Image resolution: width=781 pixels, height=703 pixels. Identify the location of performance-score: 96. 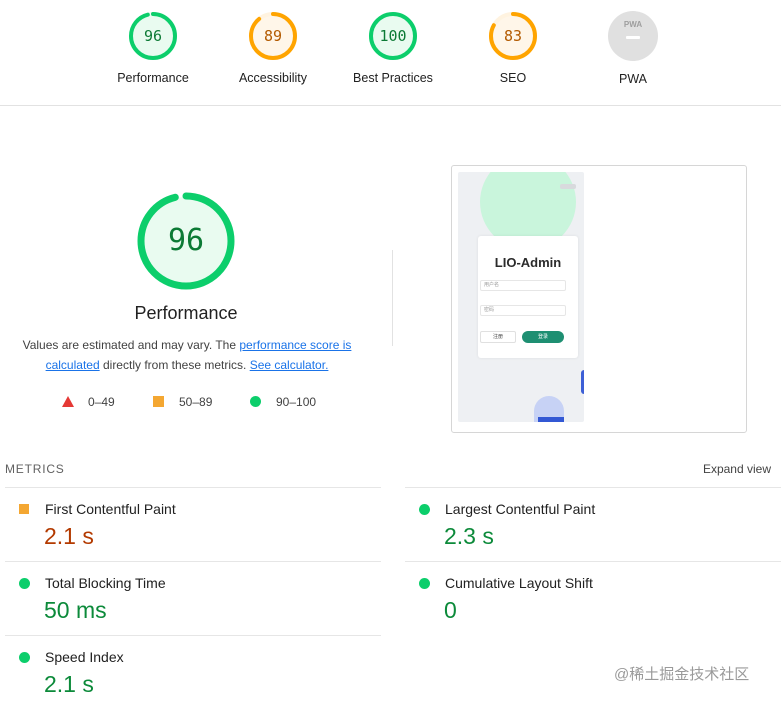
(186, 240).